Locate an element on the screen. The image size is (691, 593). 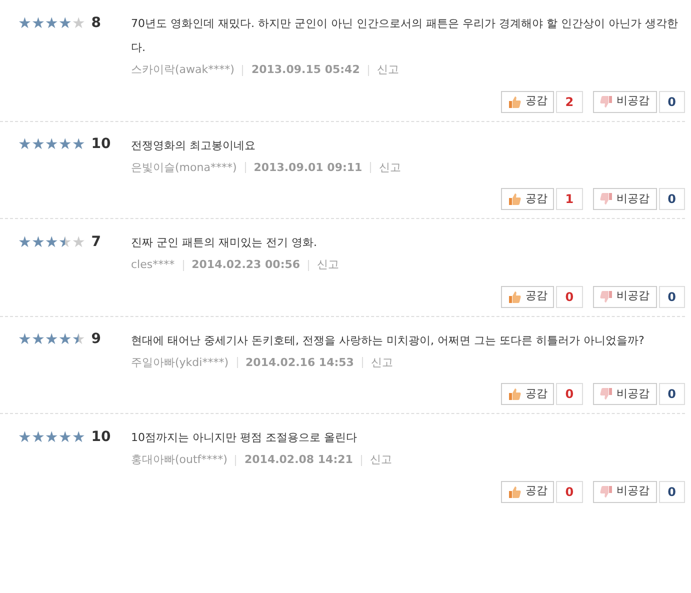
like-count: 1 is located at coordinates (569, 199).